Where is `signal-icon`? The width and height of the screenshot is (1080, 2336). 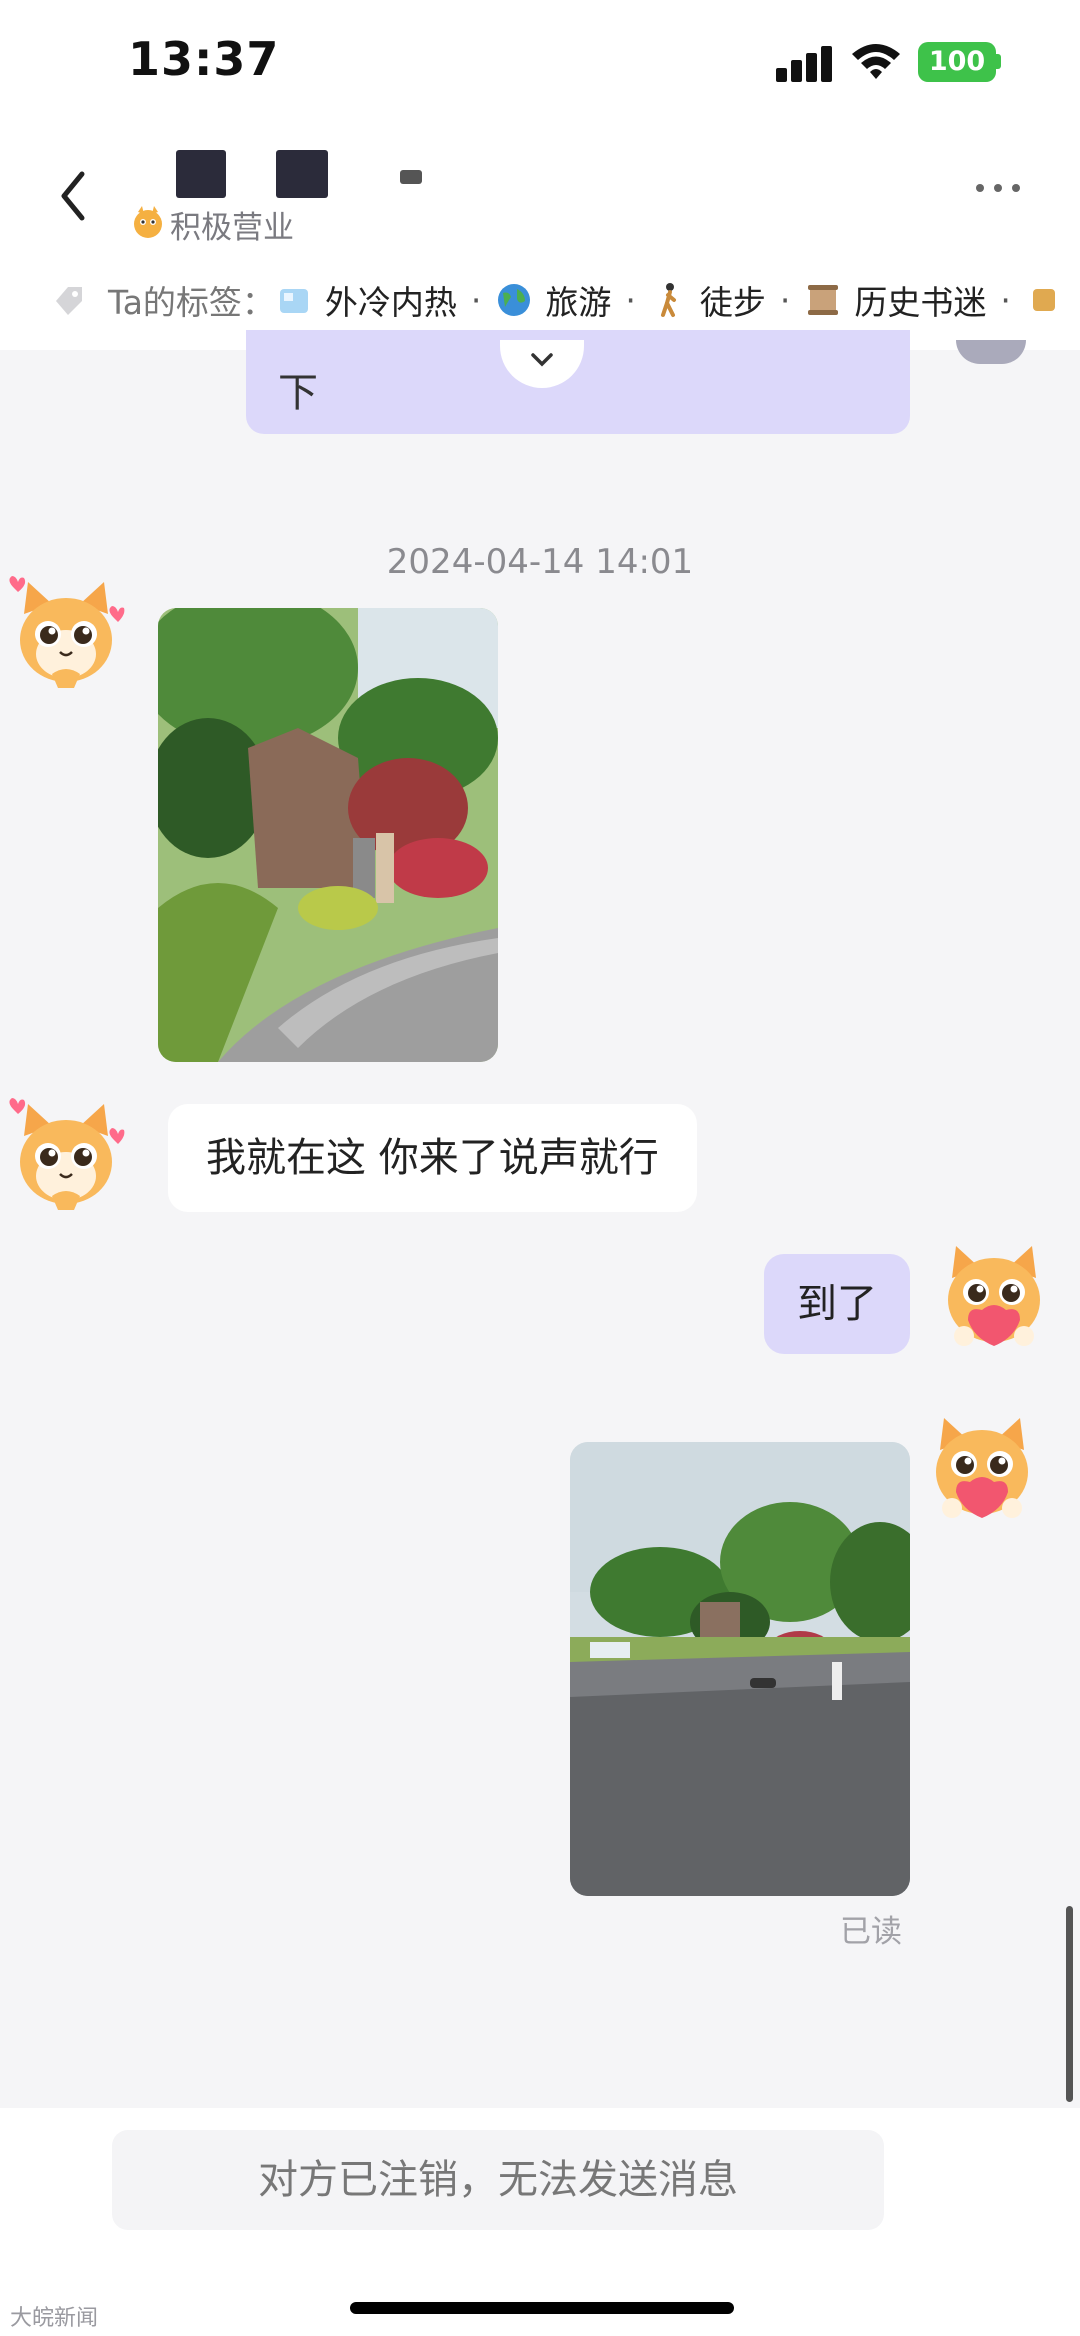 signal-icon is located at coordinates (804, 64).